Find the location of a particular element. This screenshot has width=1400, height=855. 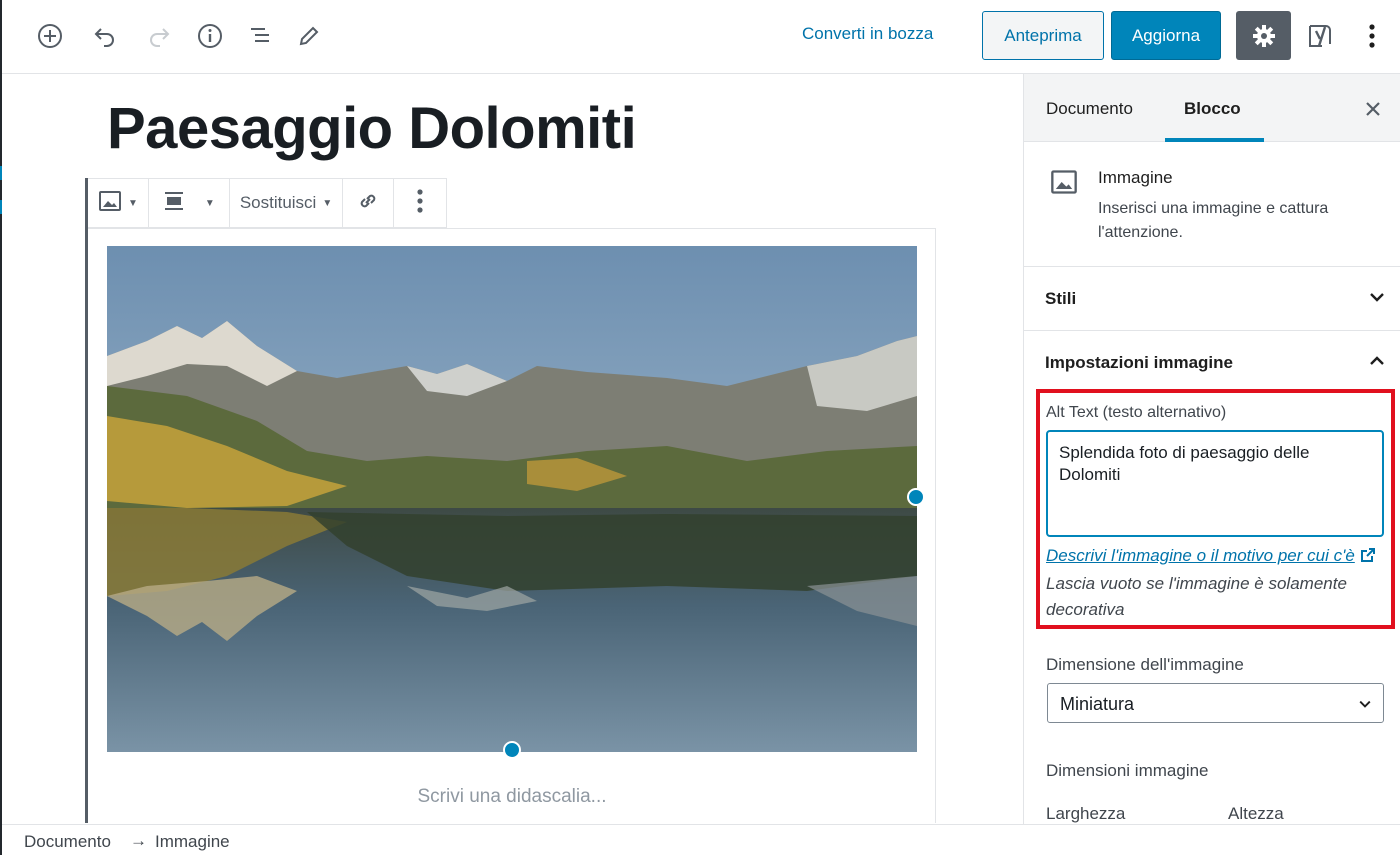

height-label: Altezza is located at coordinates (1256, 813).